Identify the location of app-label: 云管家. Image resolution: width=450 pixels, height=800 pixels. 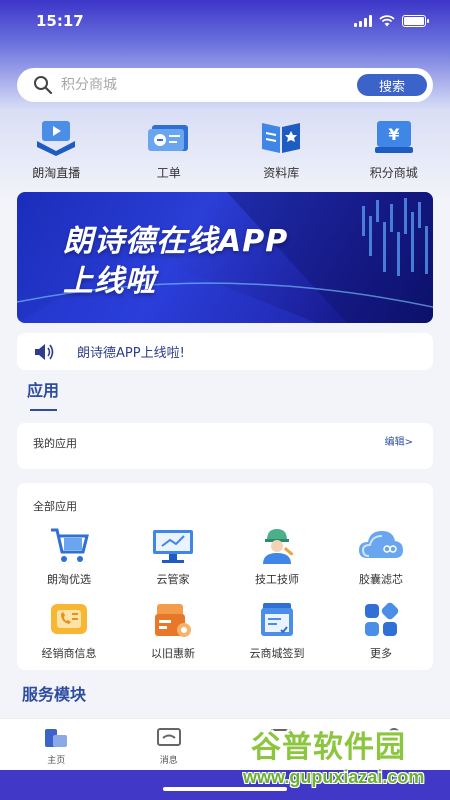
(173, 579).